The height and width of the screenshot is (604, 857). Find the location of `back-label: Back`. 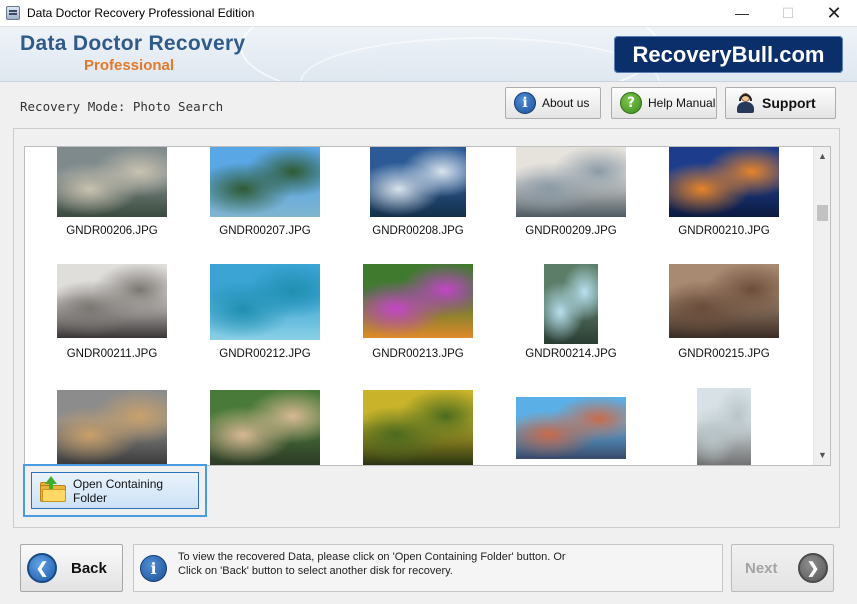

back-label: Back is located at coordinates (89, 568).